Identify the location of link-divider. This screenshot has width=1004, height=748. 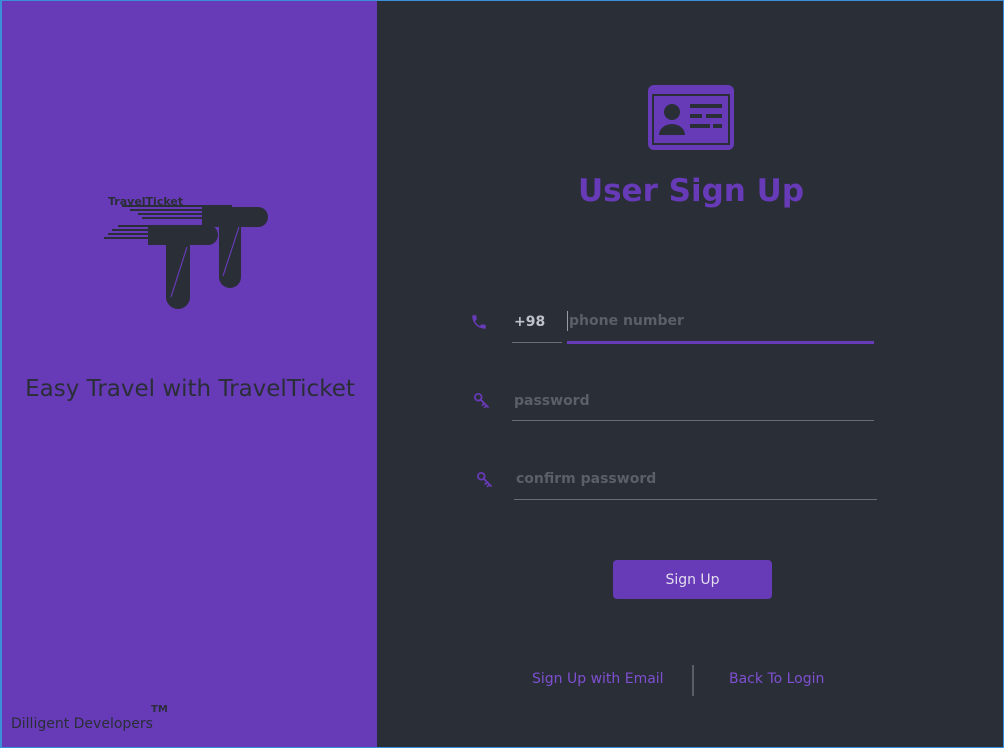
(693, 680).